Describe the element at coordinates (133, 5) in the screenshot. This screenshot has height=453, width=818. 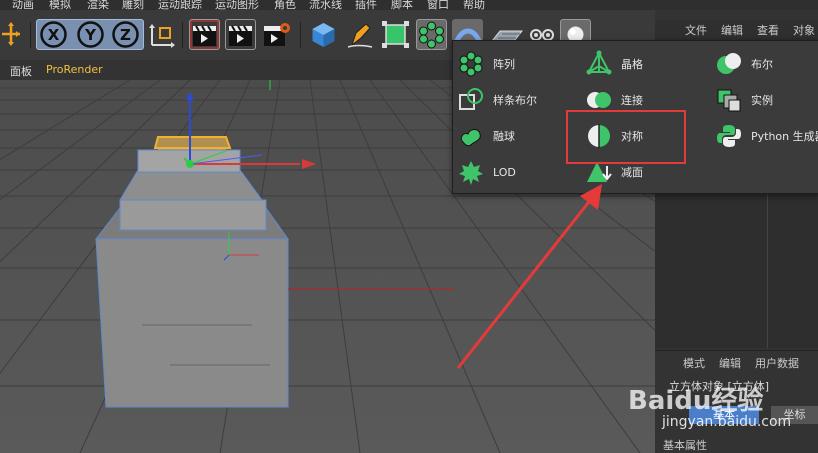
I see `menu-item-sculpt: 雕刻` at that location.